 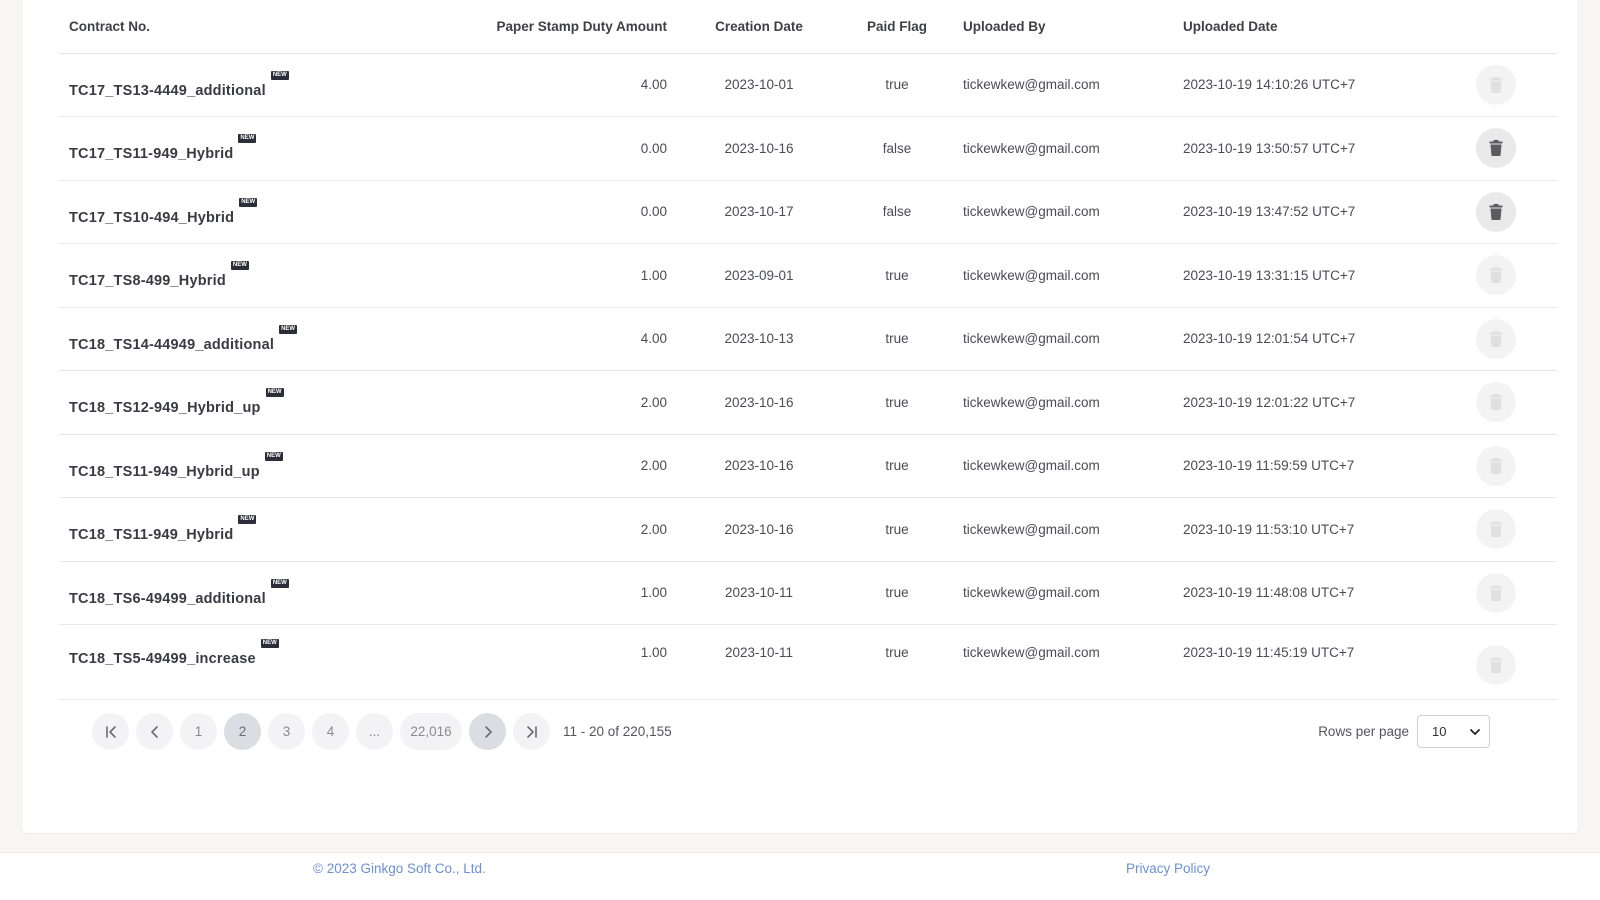 I want to click on page-button-last-number: 22,016, so click(x=431, y=731).